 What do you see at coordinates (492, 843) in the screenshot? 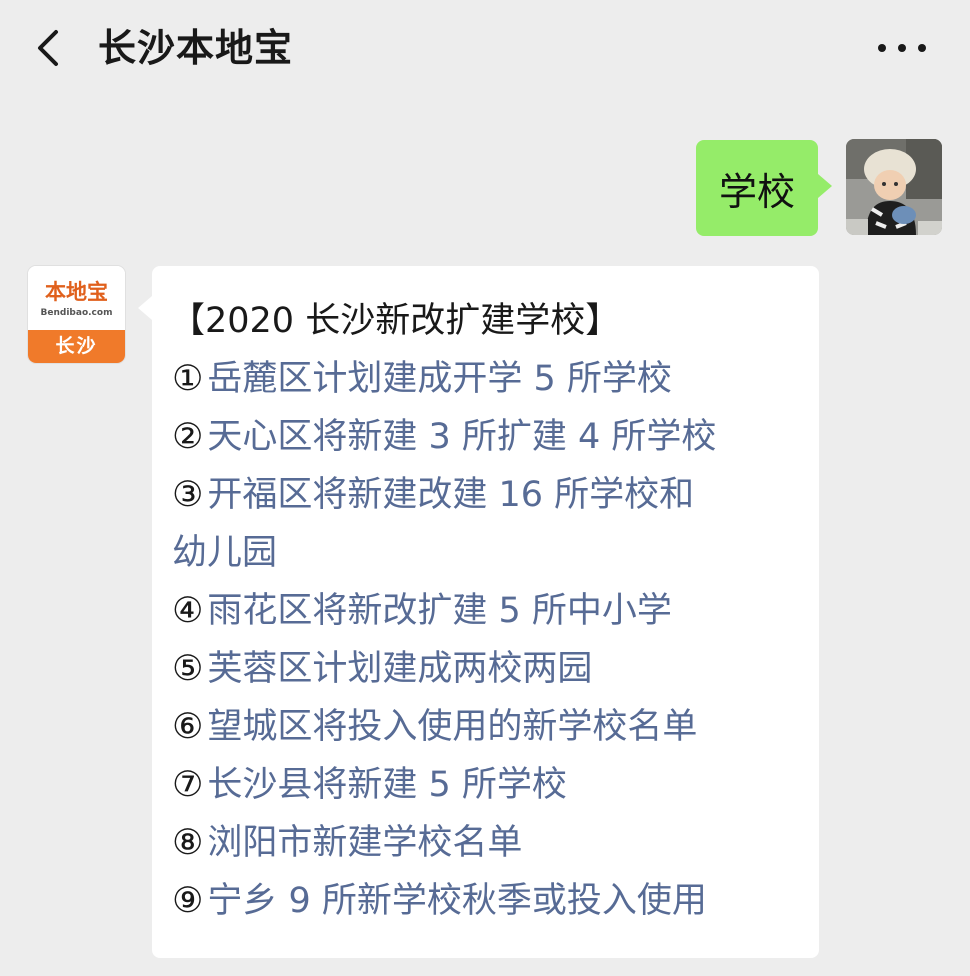
I see `link-item-8: ⑧ 浏阳市新建学校名单` at bounding box center [492, 843].